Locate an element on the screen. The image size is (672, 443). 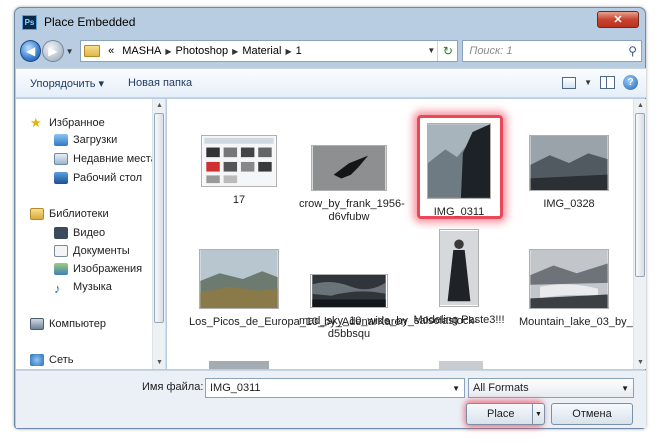
file-item: mad_sky_10_wide_by_salsolastock-d5bbsqu is located at coordinates (388, 307).